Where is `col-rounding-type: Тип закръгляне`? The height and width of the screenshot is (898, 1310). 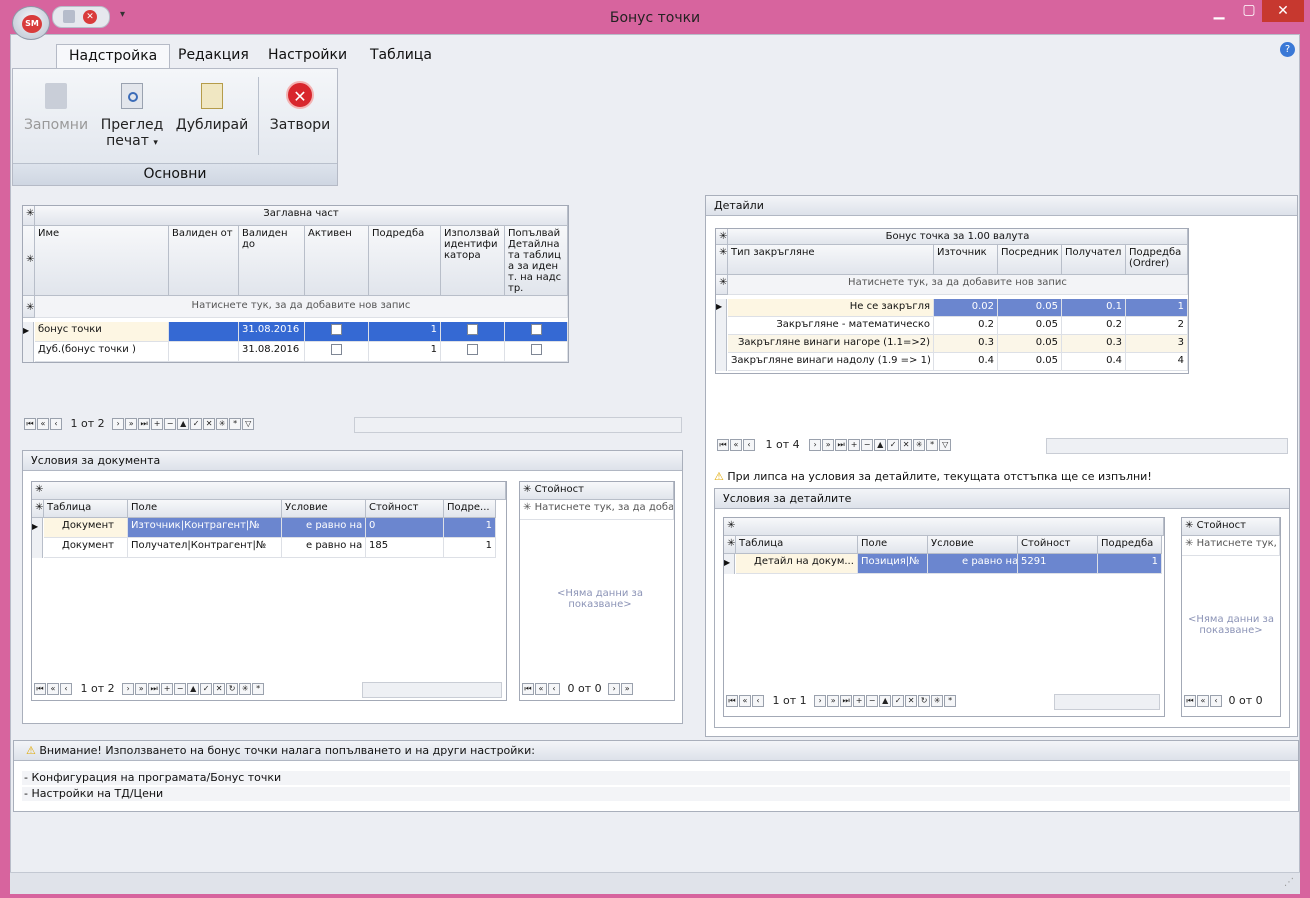
col-rounding-type: Тип закръгляне is located at coordinates (831, 260).